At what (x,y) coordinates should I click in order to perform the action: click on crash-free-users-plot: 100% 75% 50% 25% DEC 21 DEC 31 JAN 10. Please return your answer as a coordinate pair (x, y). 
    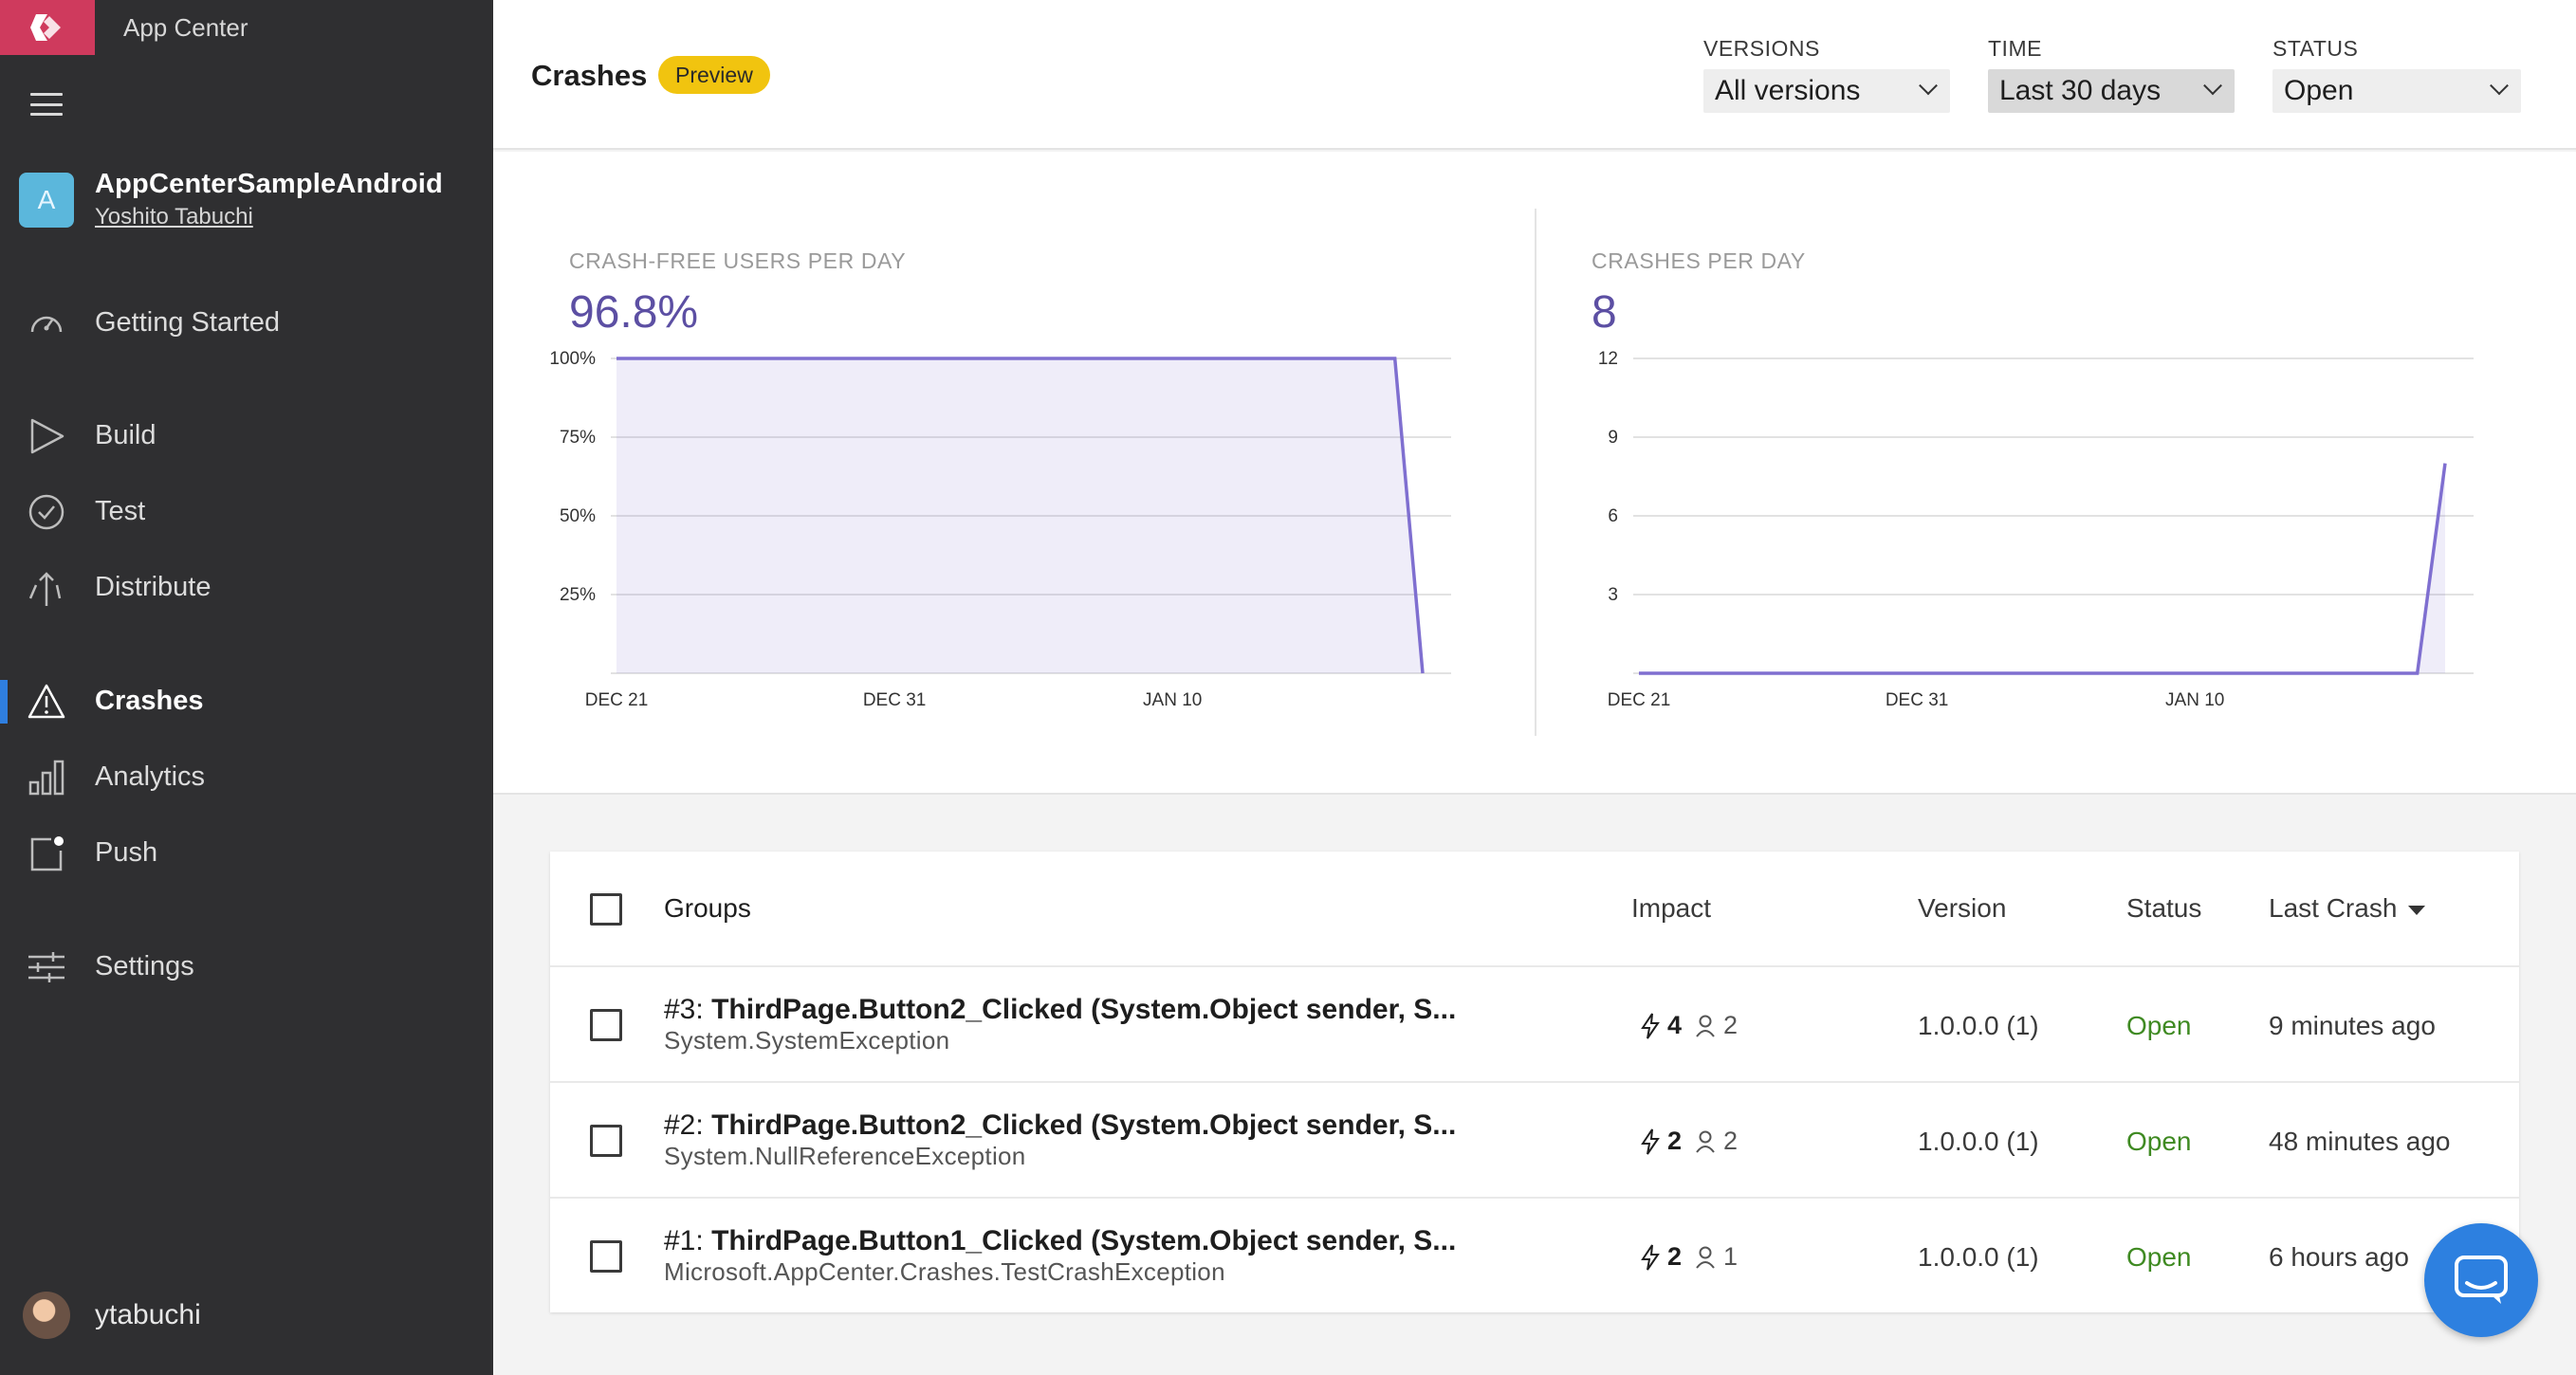
    Looking at the image, I should click on (1000, 529).